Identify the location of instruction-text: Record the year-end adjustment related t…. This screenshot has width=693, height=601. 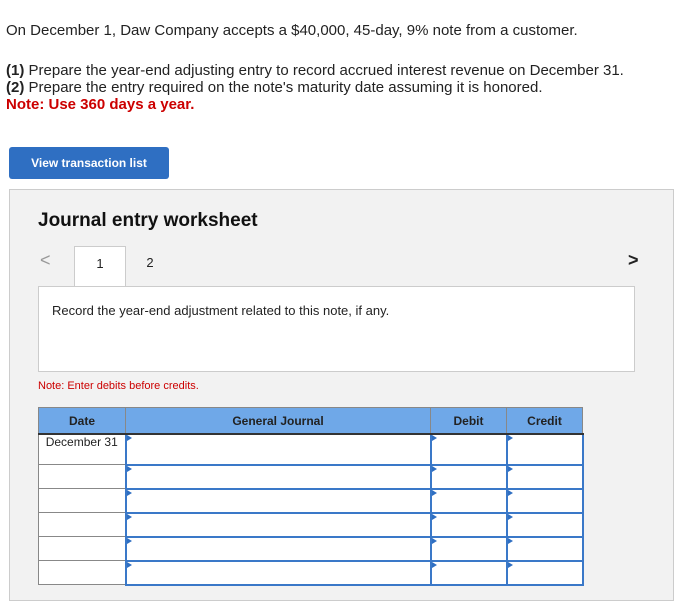
(221, 310).